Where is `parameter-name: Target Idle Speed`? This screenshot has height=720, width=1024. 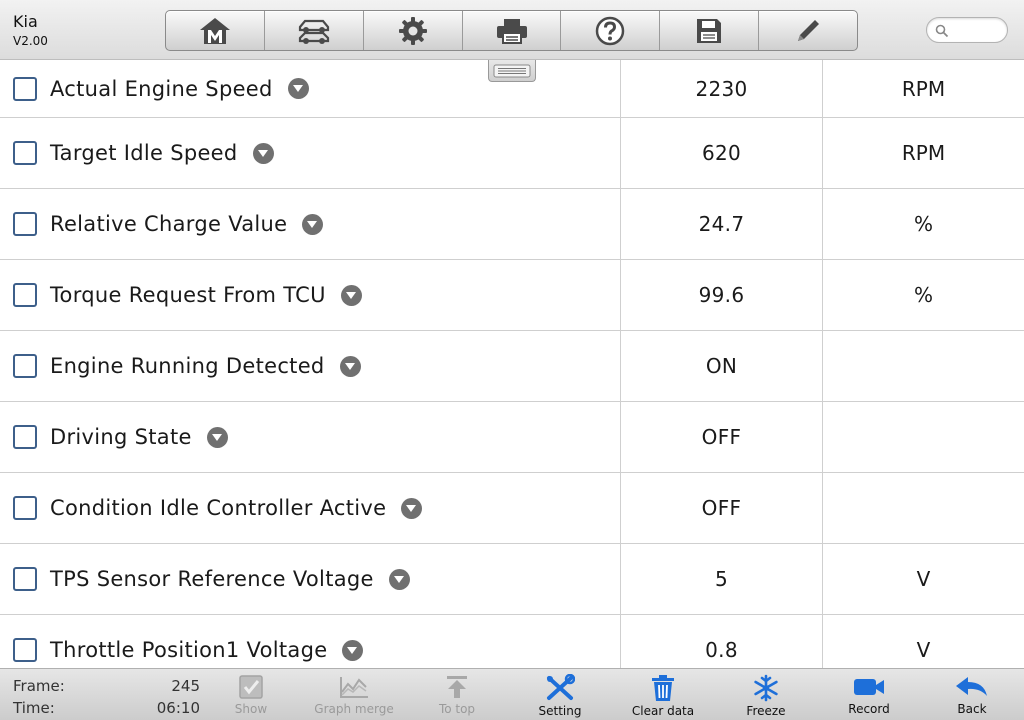
parameter-name: Target Idle Speed is located at coordinates (162, 153).